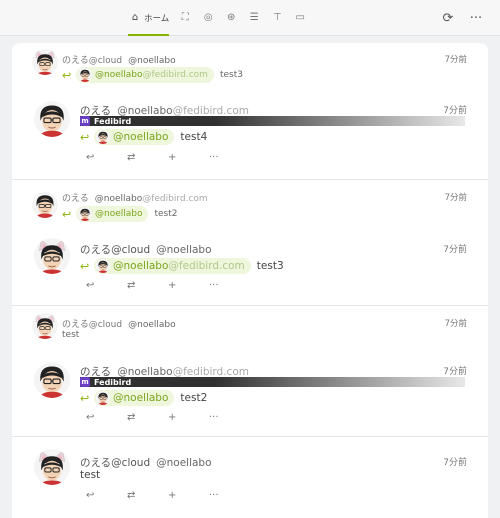 The image size is (500, 518). I want to click on channel-icon: ▭, so click(300, 17).